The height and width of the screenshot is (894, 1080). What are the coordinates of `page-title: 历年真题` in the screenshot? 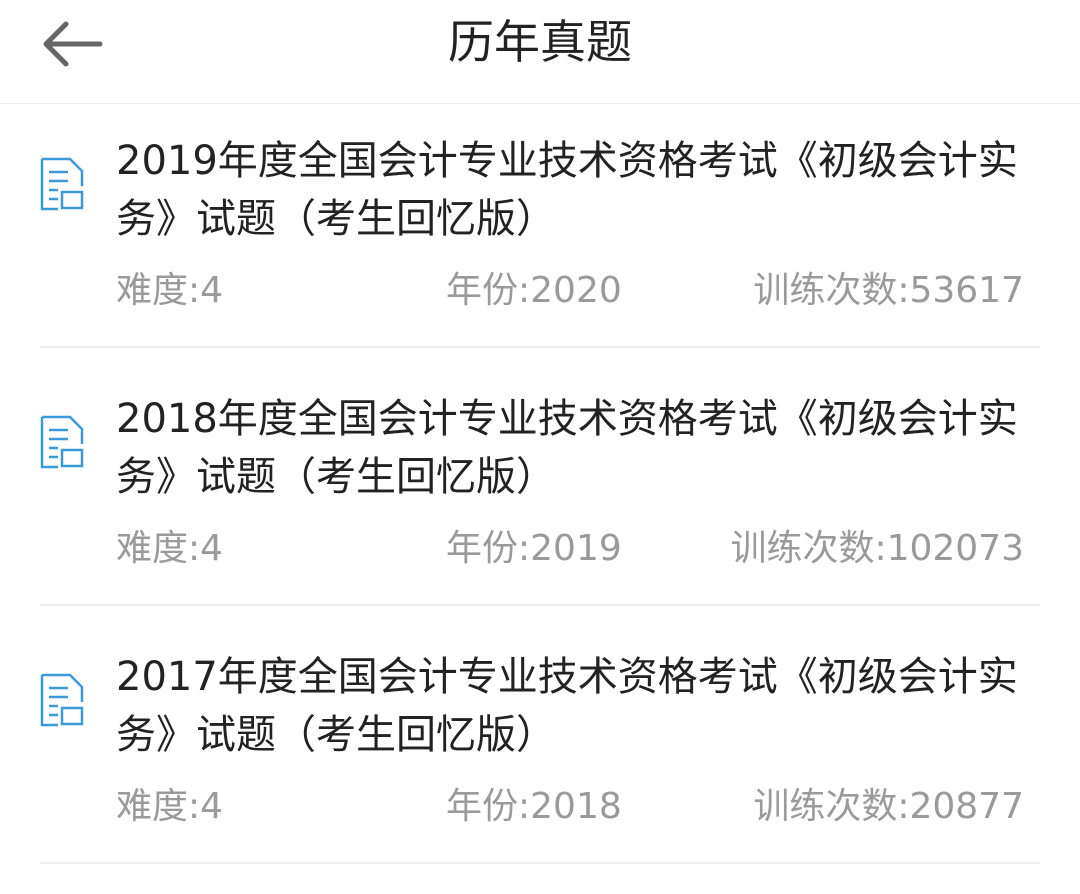 It's located at (540, 42).